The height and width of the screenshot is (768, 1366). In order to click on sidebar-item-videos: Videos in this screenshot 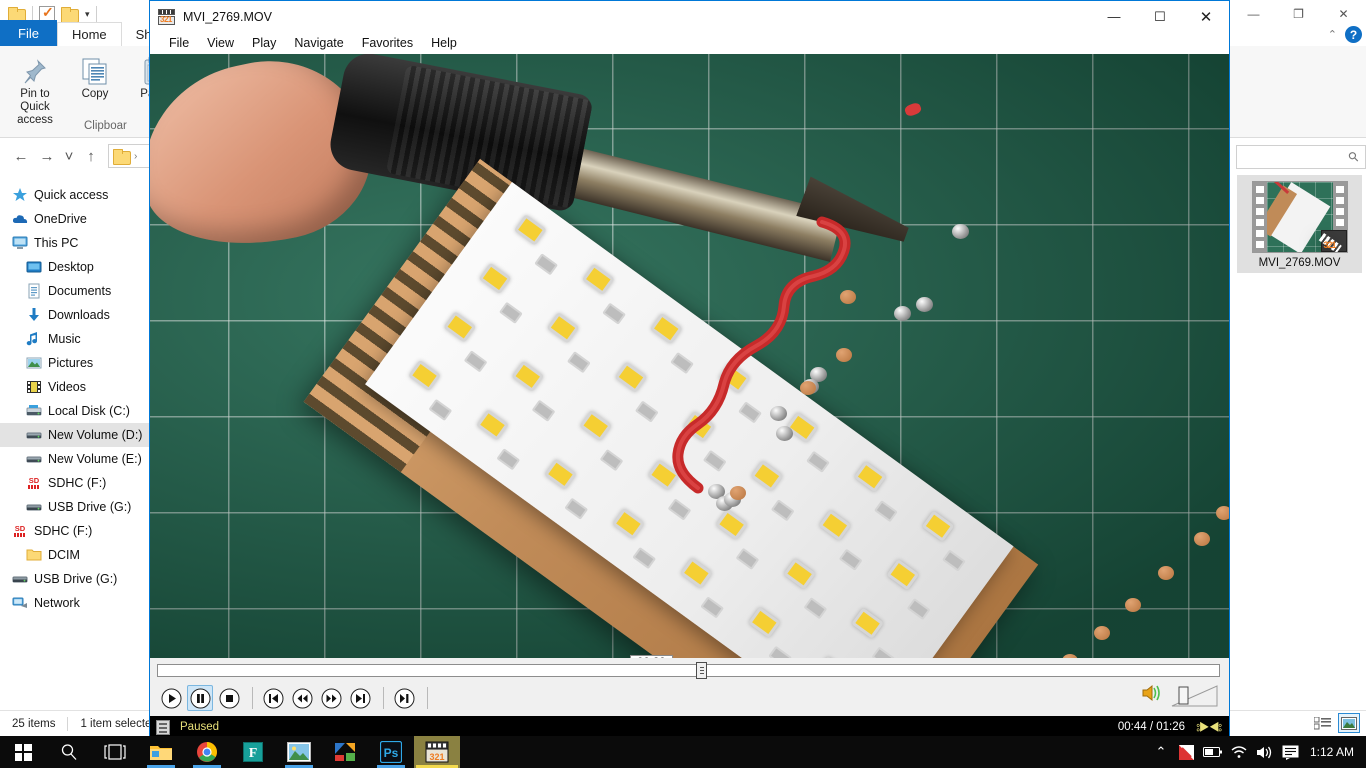, I will do `click(75, 387)`.